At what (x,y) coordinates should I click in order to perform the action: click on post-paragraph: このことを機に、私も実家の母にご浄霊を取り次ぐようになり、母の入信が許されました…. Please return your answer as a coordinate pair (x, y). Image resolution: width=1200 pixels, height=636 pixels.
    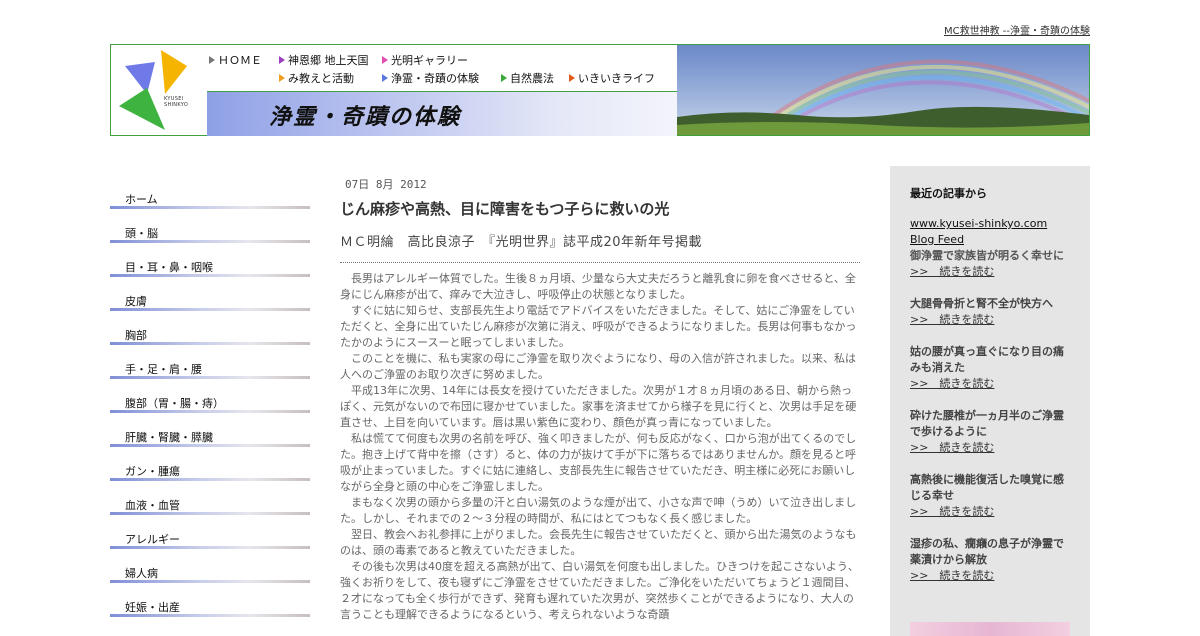
    Looking at the image, I should click on (598, 366).